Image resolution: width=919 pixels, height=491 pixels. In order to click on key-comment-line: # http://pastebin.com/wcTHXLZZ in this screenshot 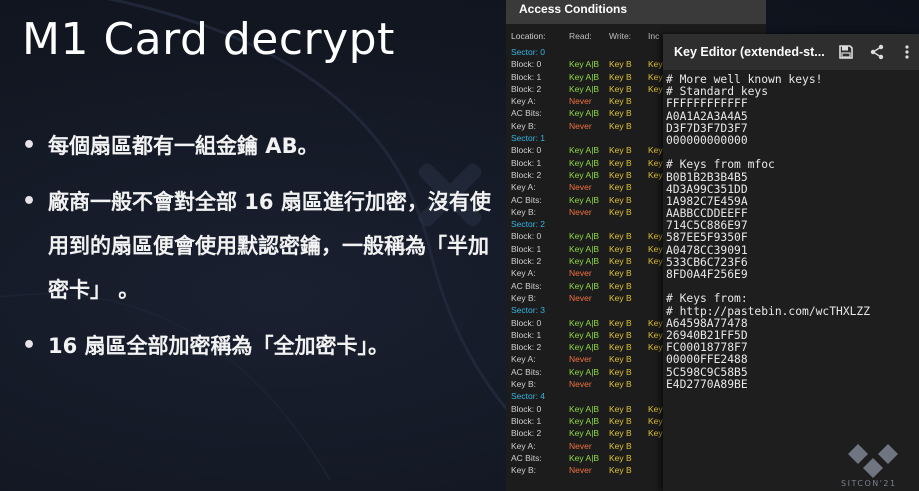, I will do `click(768, 311)`.